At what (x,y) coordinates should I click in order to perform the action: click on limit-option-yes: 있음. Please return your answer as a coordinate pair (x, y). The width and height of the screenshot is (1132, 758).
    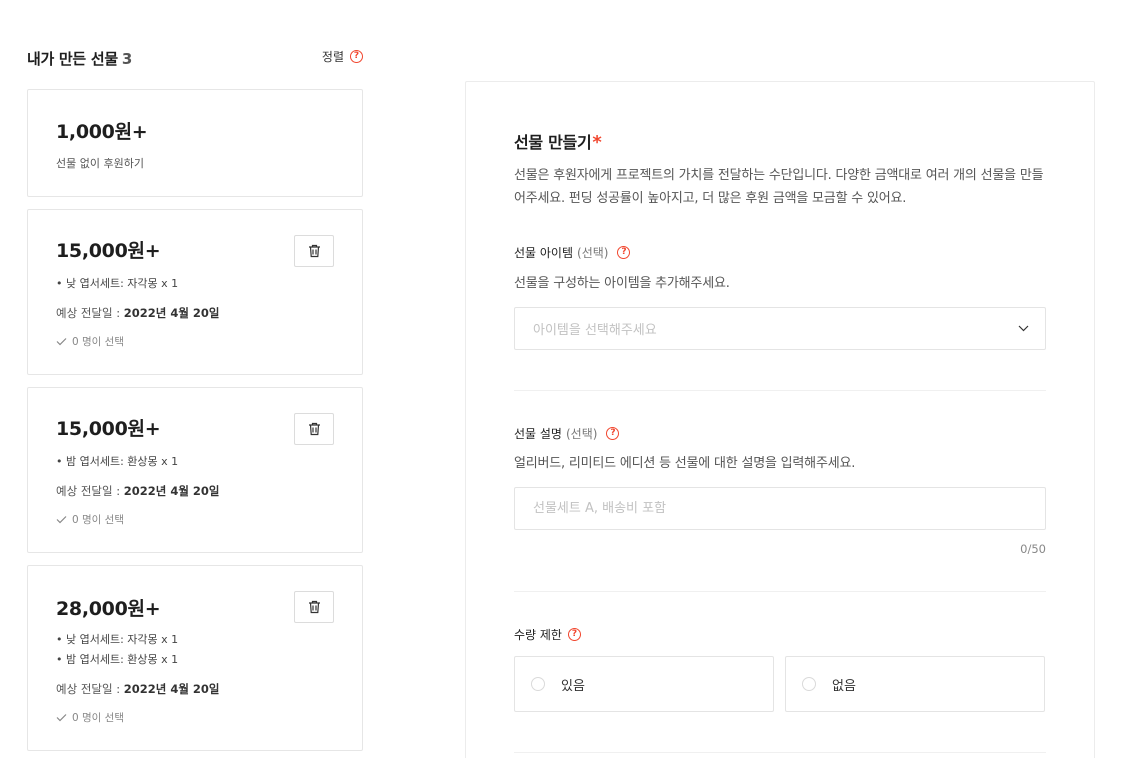
    Looking at the image, I should click on (644, 684).